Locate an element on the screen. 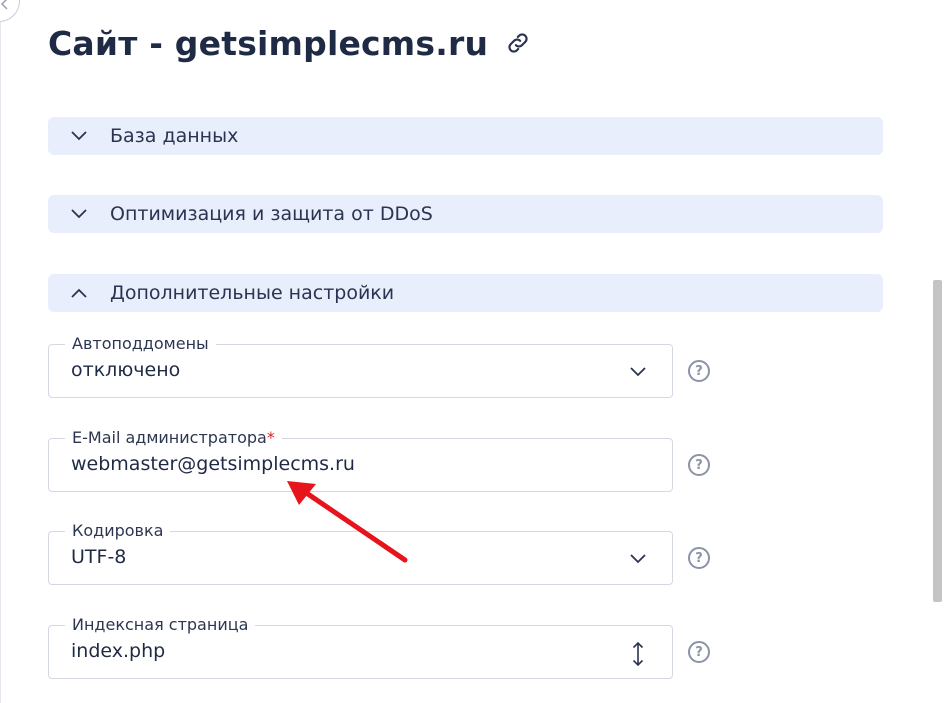 This screenshot has height=703, width=952. section-label: Оптимизация и защита от DDoS is located at coordinates (271, 214).